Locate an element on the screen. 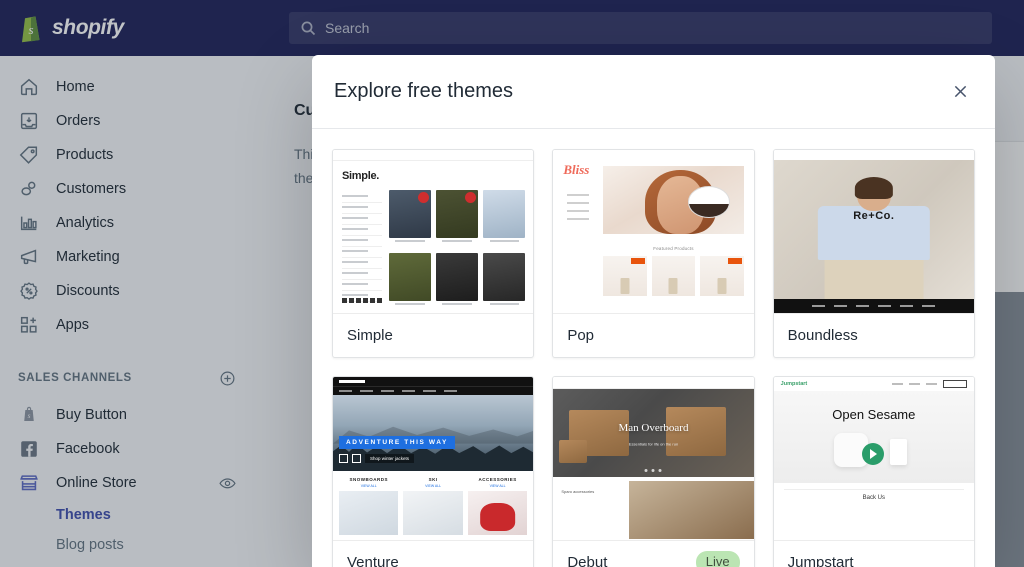  preview-store-name: Simple. is located at coordinates (361, 176).